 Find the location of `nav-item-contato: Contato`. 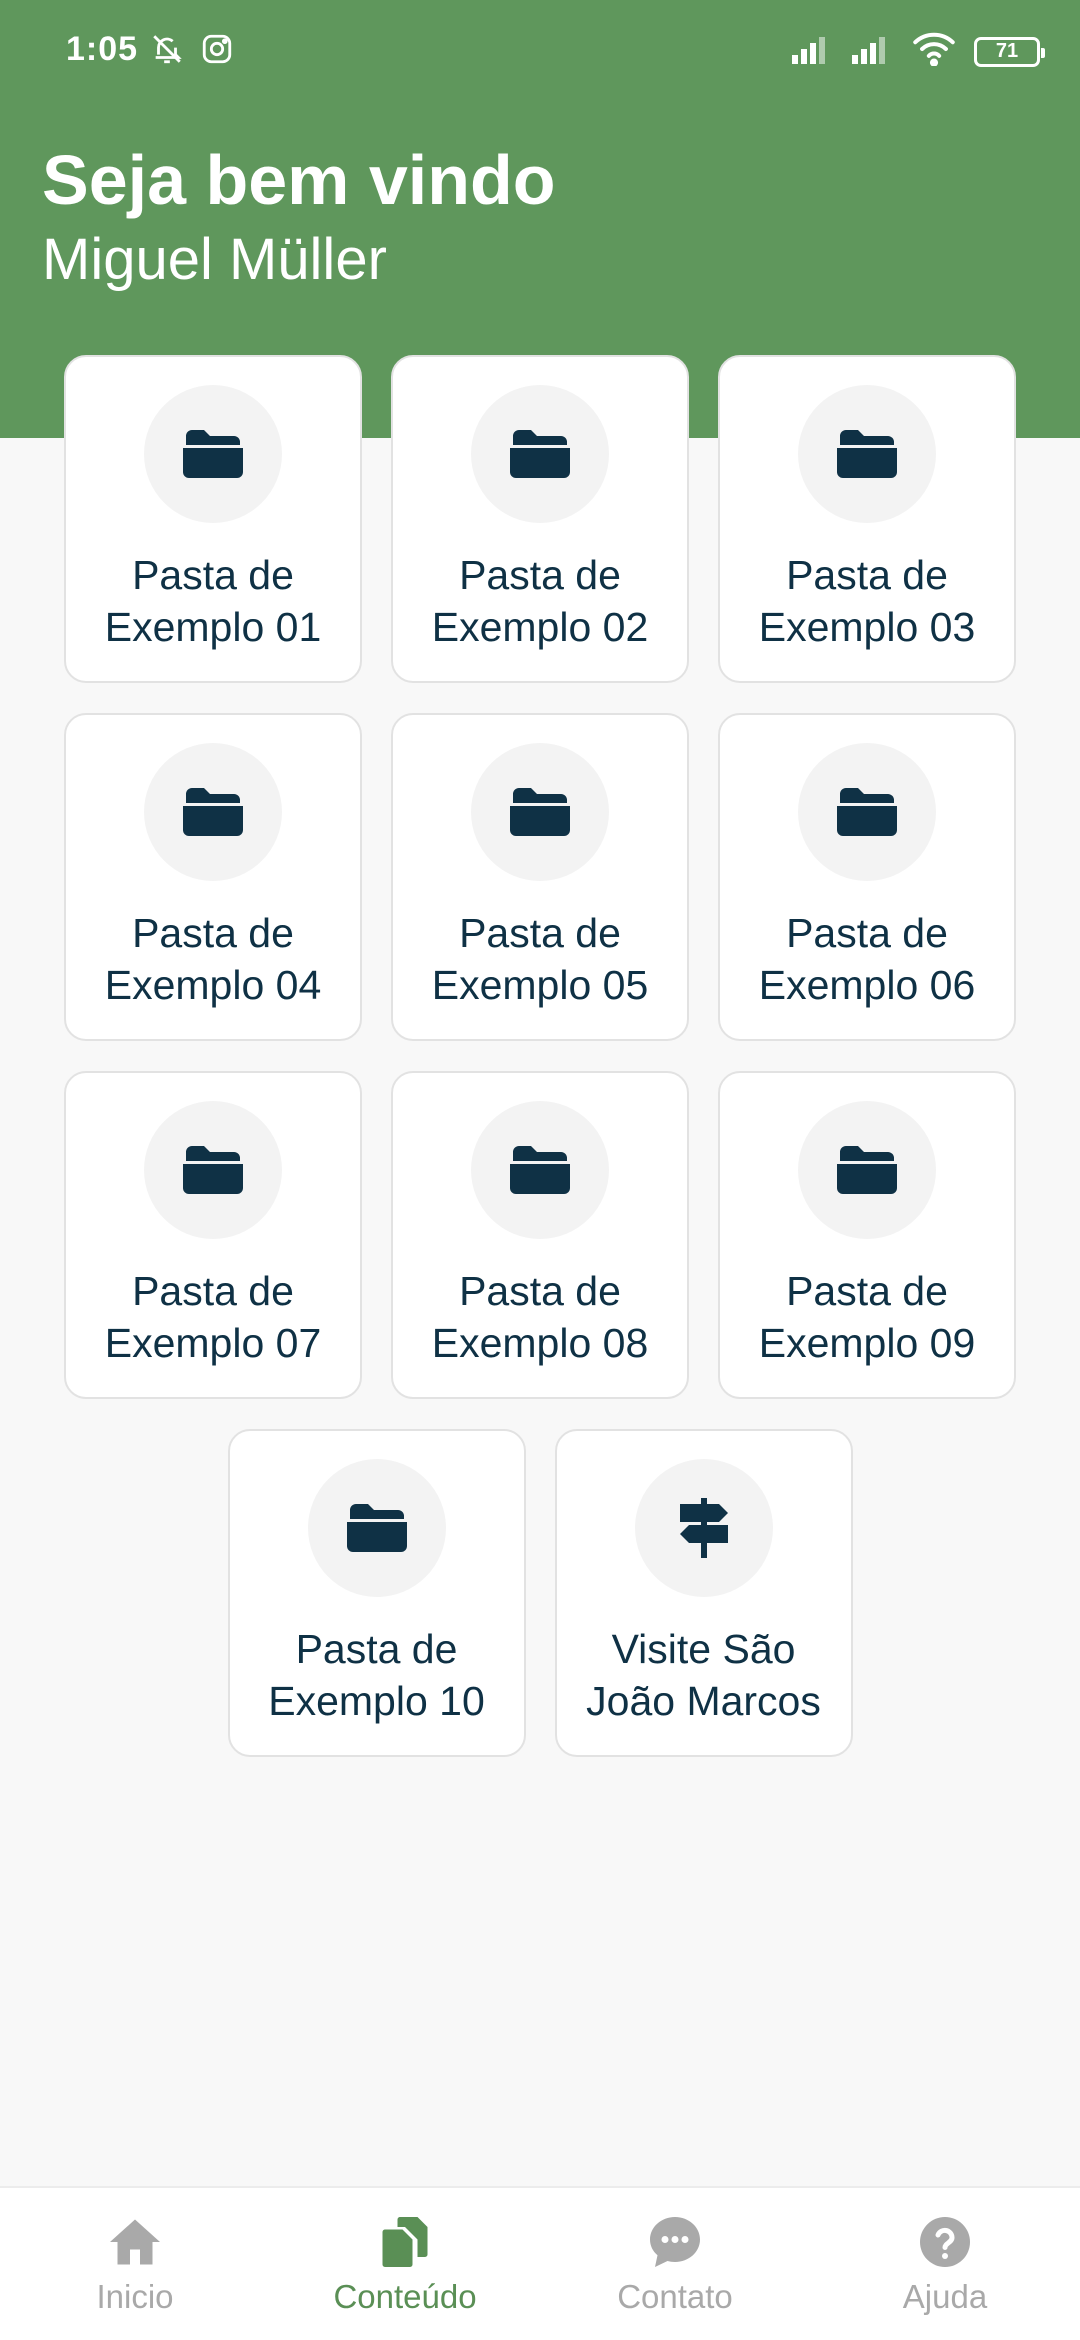

nav-item-contato: Contato is located at coordinates (675, 2252).